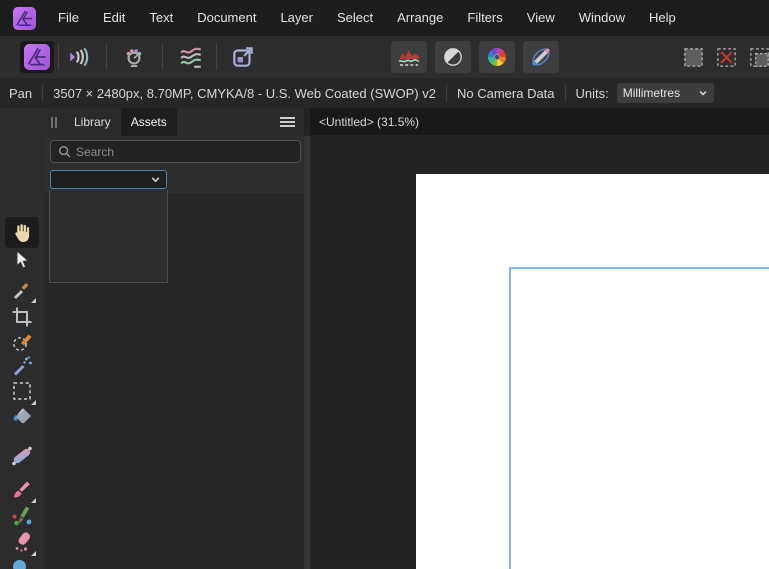  I want to click on colour-replacement-brush-tool-button, so click(22, 515).